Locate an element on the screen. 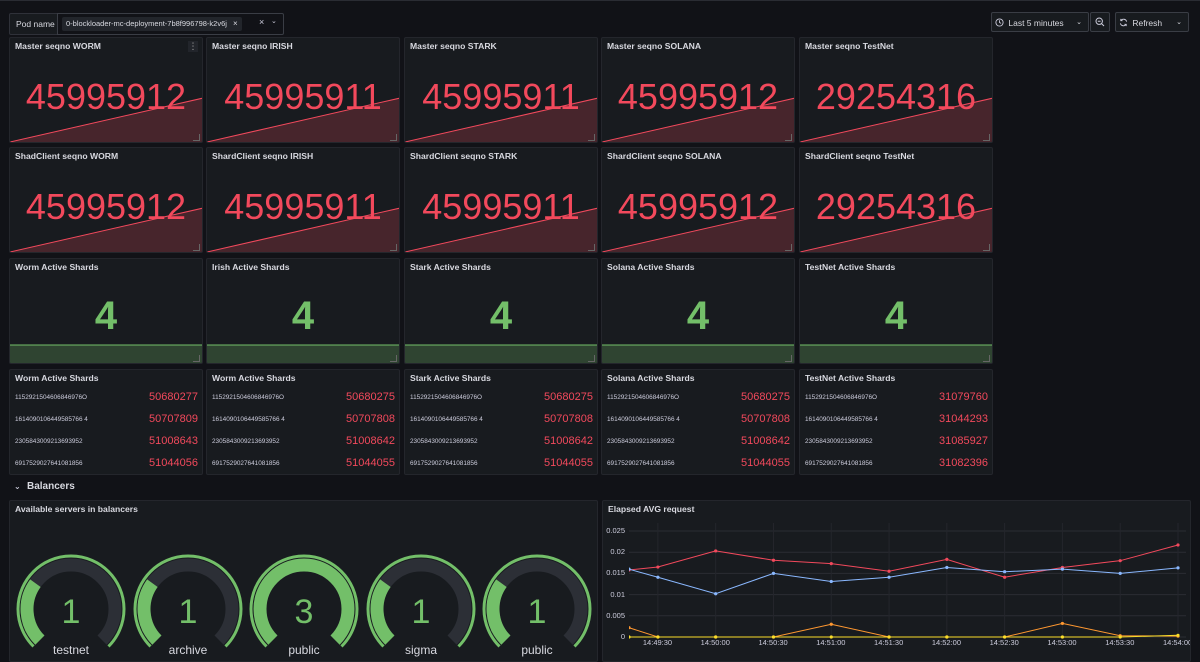 The image size is (1200, 662). list-item: 1152921504606846976O 50680277 is located at coordinates (106, 398).